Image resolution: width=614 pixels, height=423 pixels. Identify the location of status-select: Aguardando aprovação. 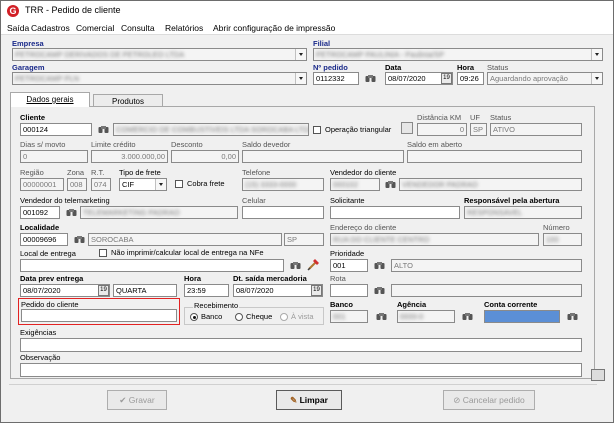
(545, 78).